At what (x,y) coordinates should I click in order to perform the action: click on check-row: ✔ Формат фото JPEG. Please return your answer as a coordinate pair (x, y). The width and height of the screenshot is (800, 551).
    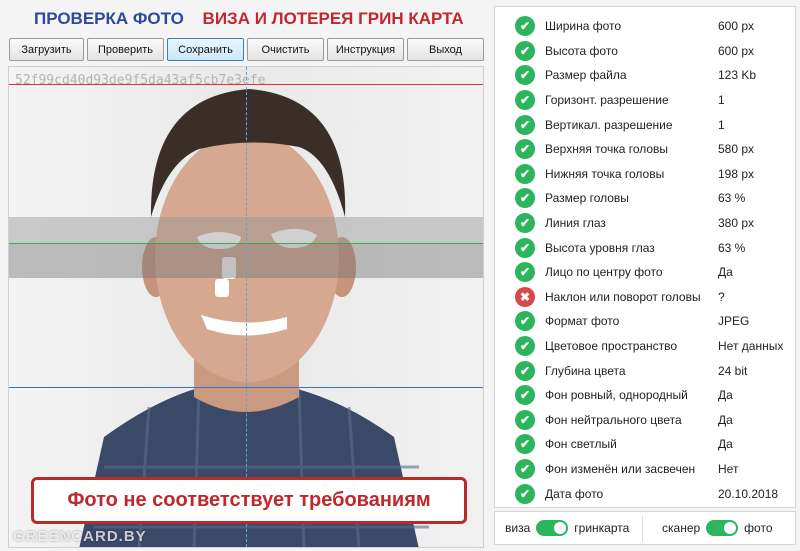
    Looking at the image, I should click on (645, 321).